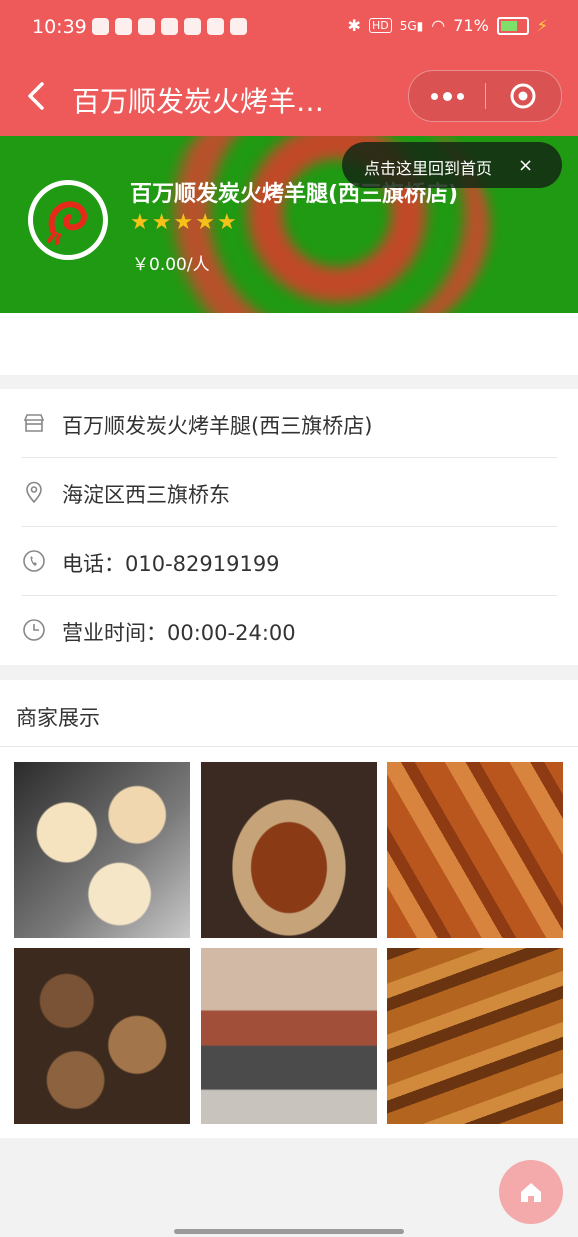  I want to click on alipay-icon, so click(146, 26).